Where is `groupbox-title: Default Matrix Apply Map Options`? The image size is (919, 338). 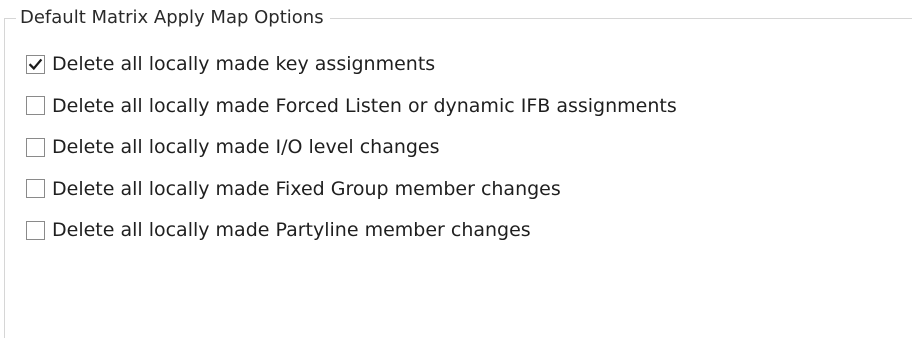 groupbox-title: Default Matrix Apply Map Options is located at coordinates (173, 18).